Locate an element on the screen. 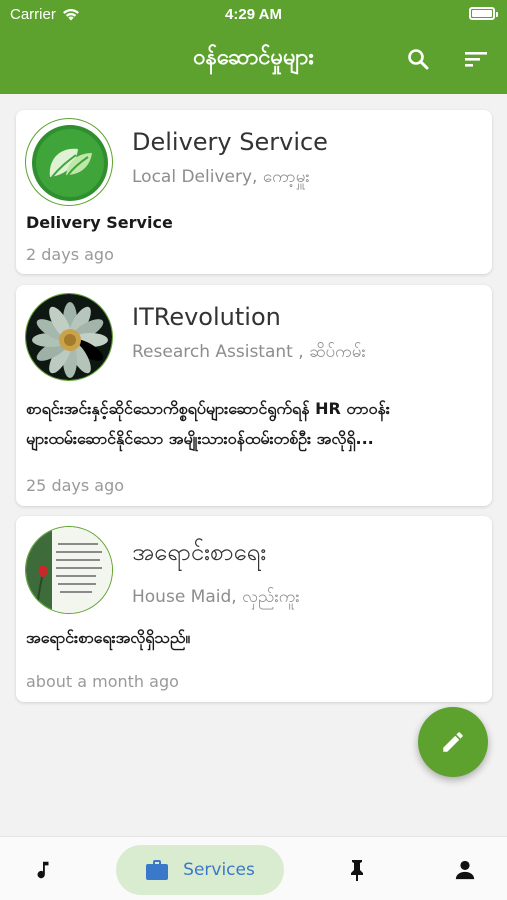  job-description: Delivery Service is located at coordinates (99, 222).